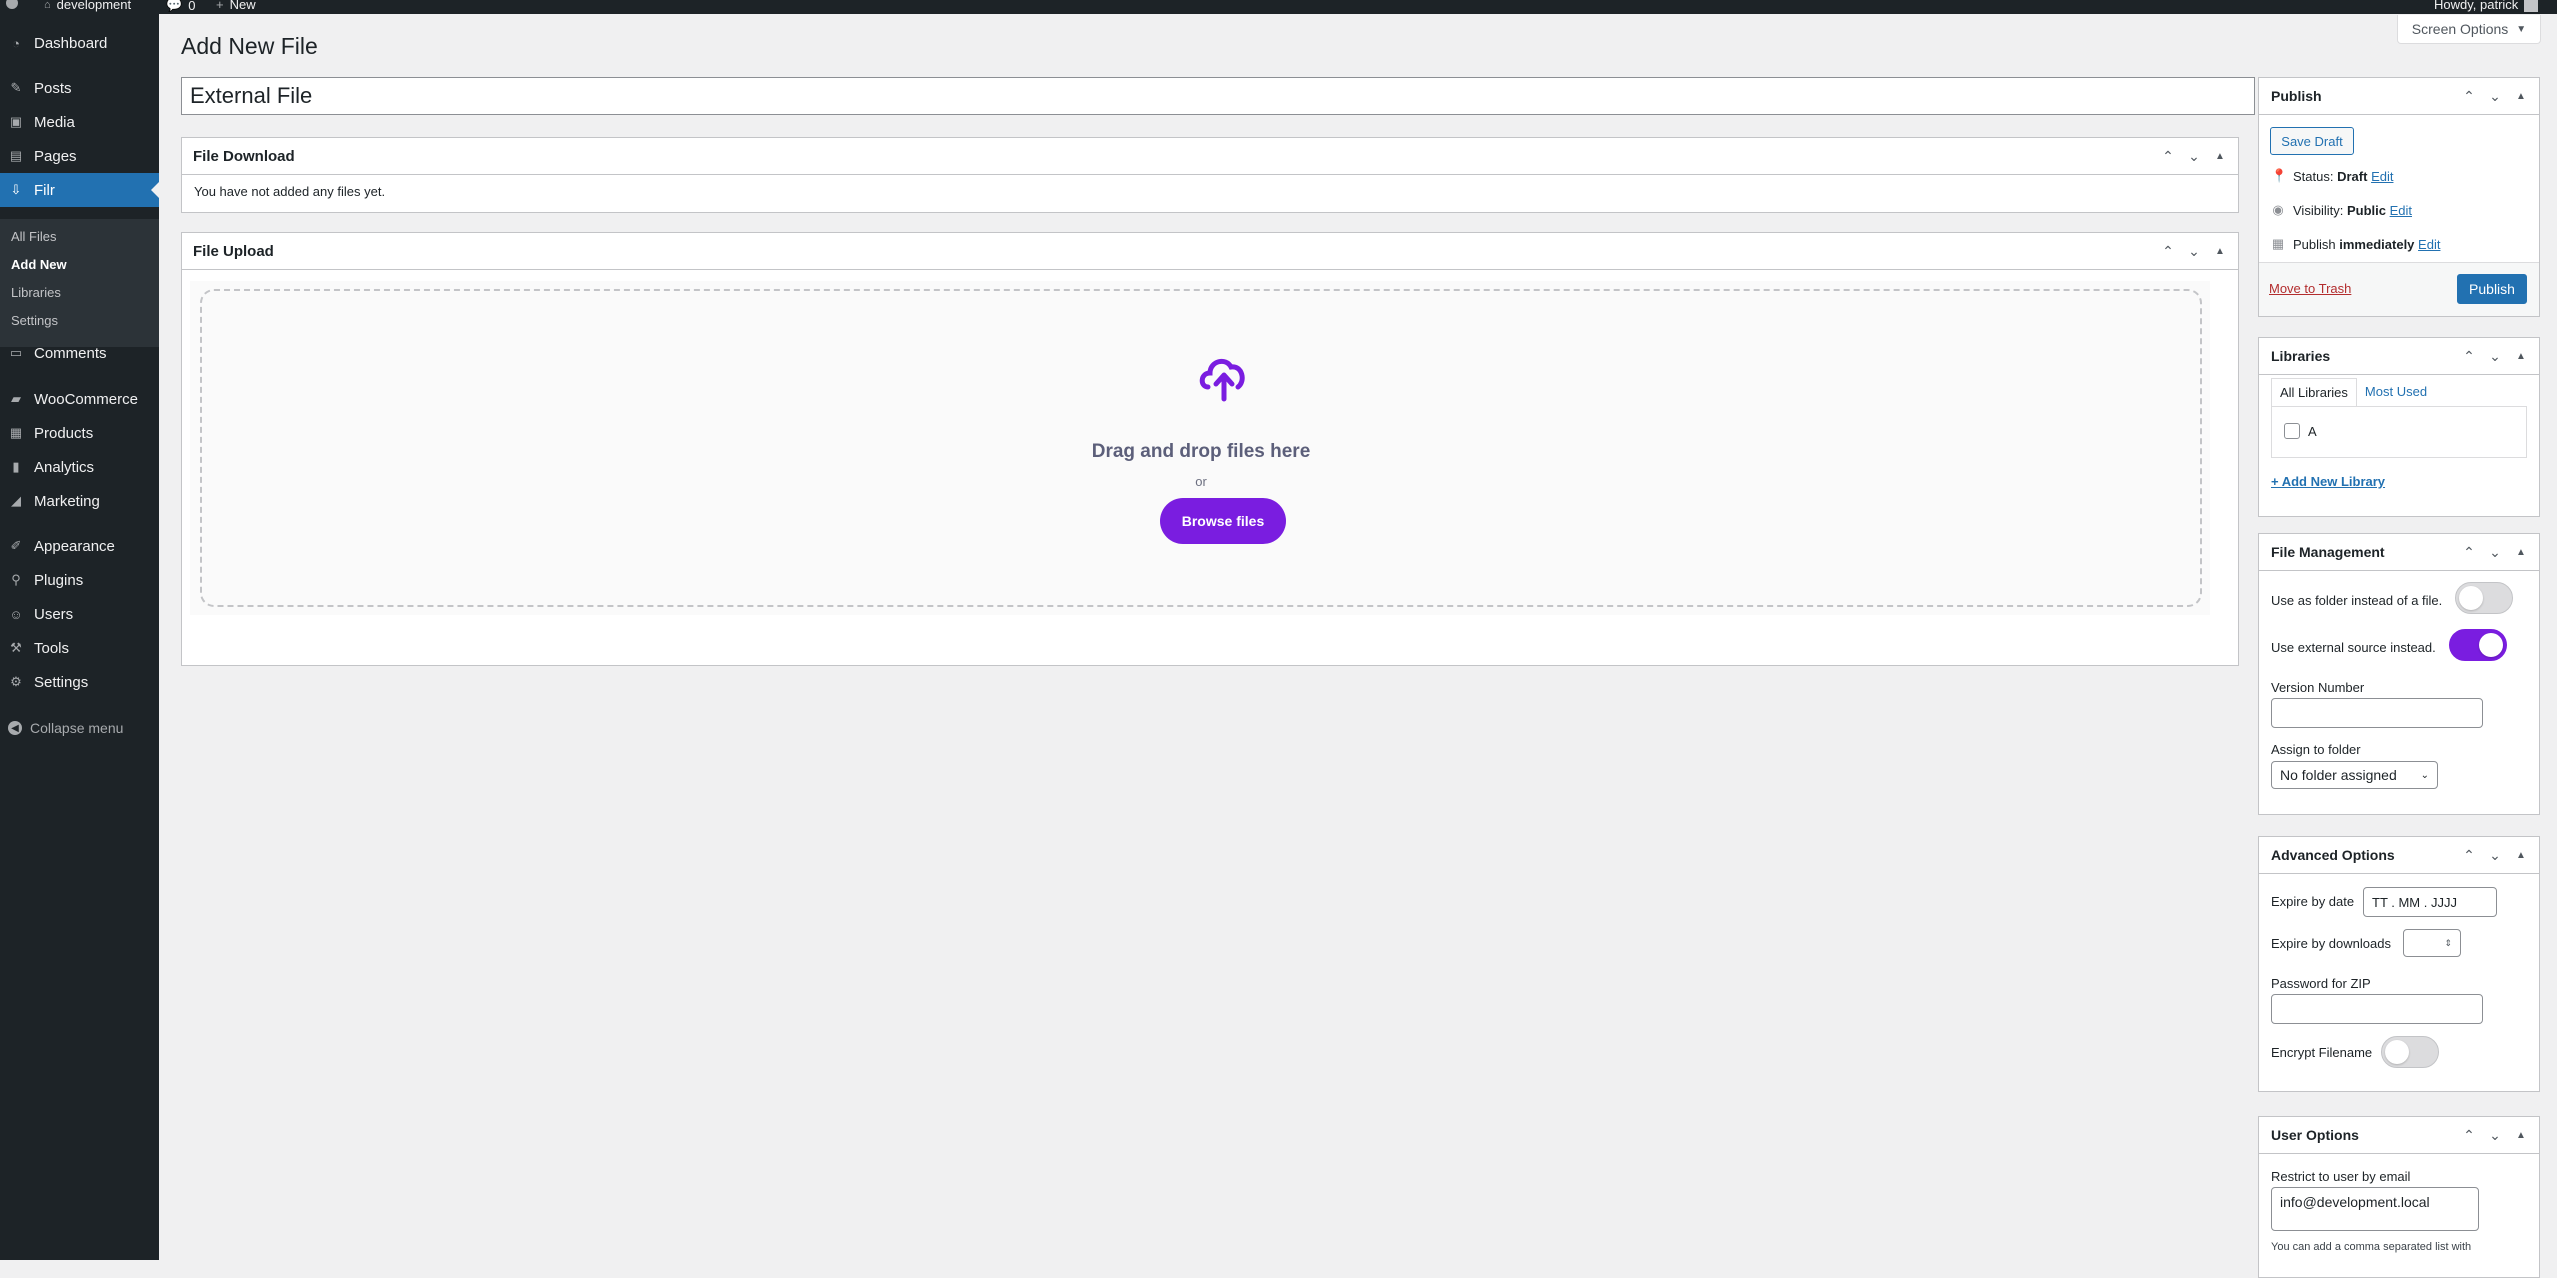  Describe the element at coordinates (2382, 176) in the screenshot. I see `edit-status-link: Edit` at that location.